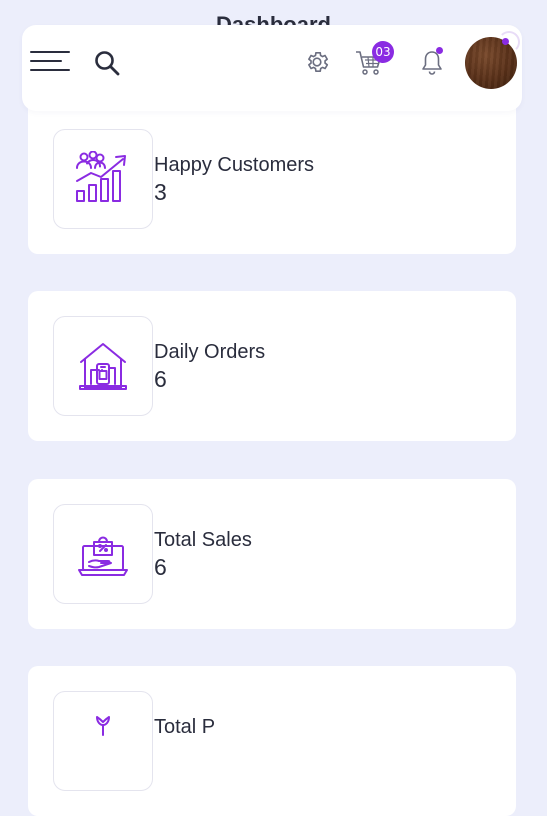 The height and width of the screenshot is (816, 547). I want to click on notification-dot, so click(439, 50).